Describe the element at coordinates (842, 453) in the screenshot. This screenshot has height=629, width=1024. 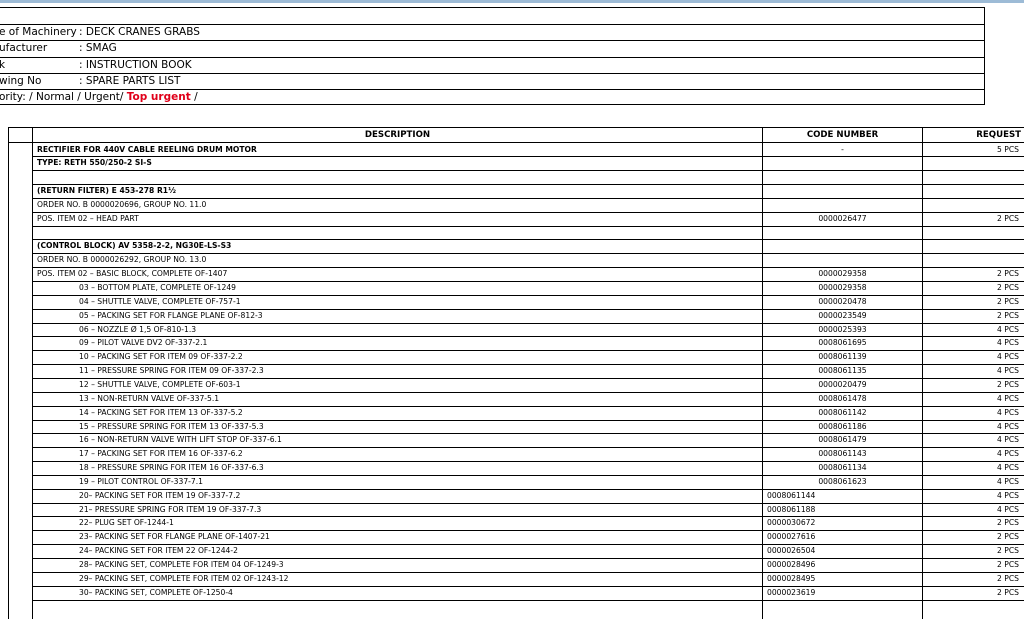
I see `row-code-number: 0008061143` at that location.